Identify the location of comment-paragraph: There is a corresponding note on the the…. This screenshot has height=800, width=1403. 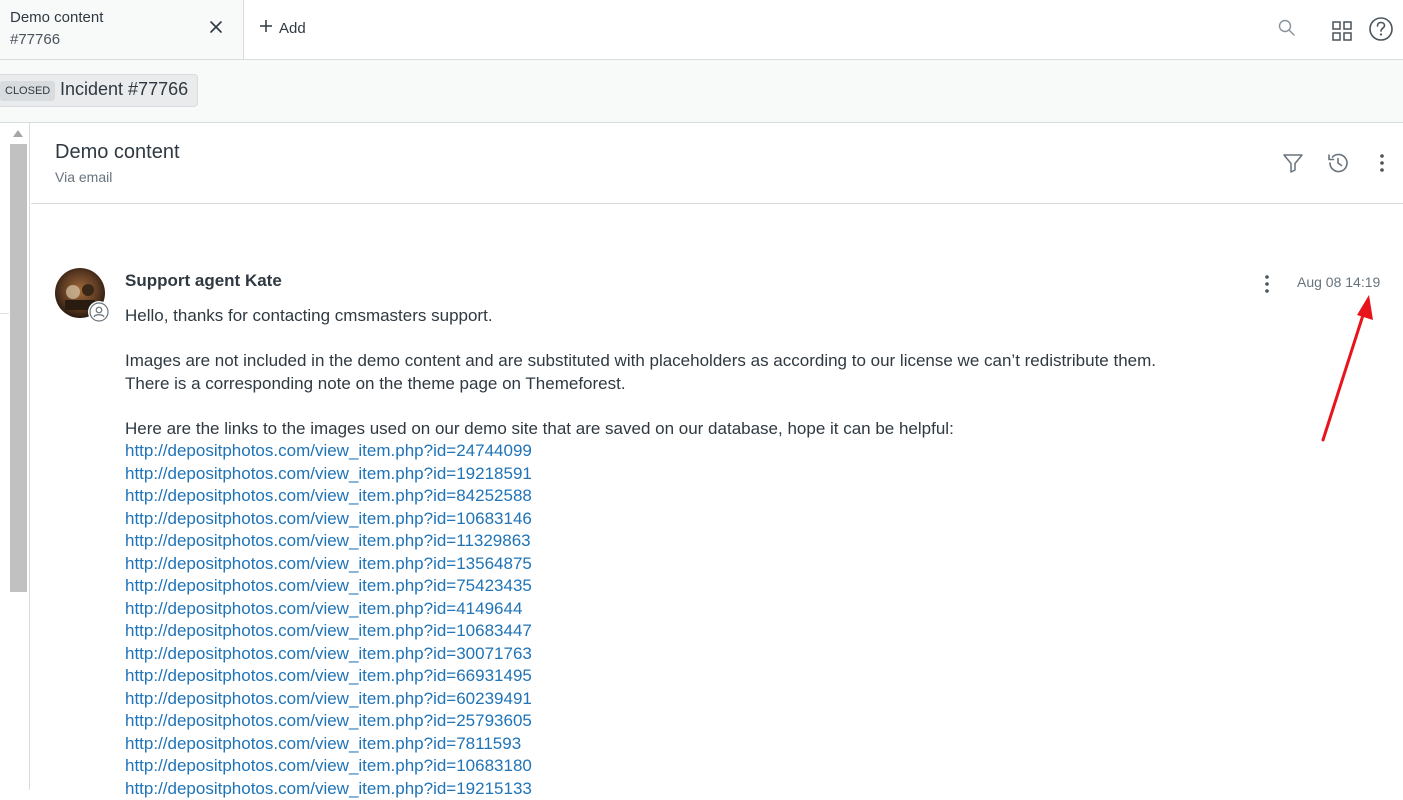
(675, 384).